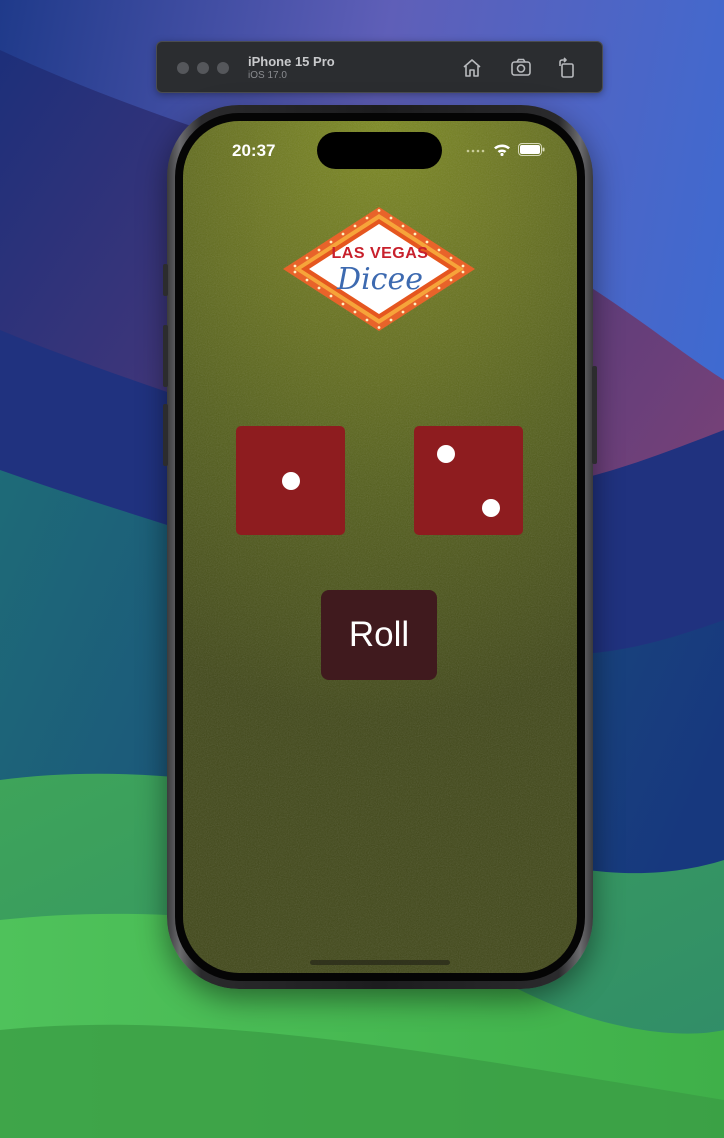 The height and width of the screenshot is (1138, 724). What do you see at coordinates (165, 356) in the screenshot?
I see `volume-up-button` at bounding box center [165, 356].